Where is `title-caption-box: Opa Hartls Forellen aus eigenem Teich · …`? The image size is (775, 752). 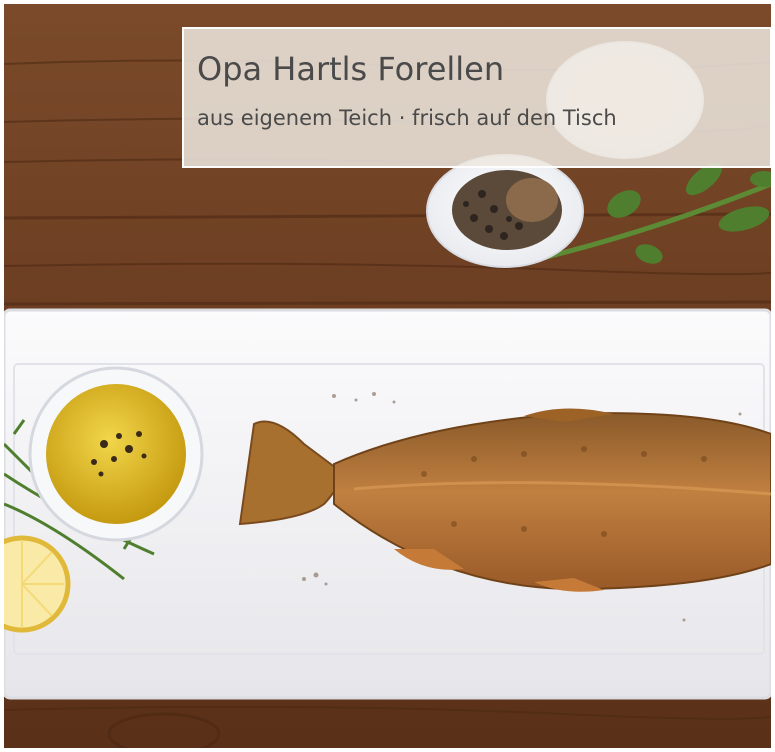
title-caption-box: Opa Hartls Forellen aus eigenem Teich · … is located at coordinates (476, 97).